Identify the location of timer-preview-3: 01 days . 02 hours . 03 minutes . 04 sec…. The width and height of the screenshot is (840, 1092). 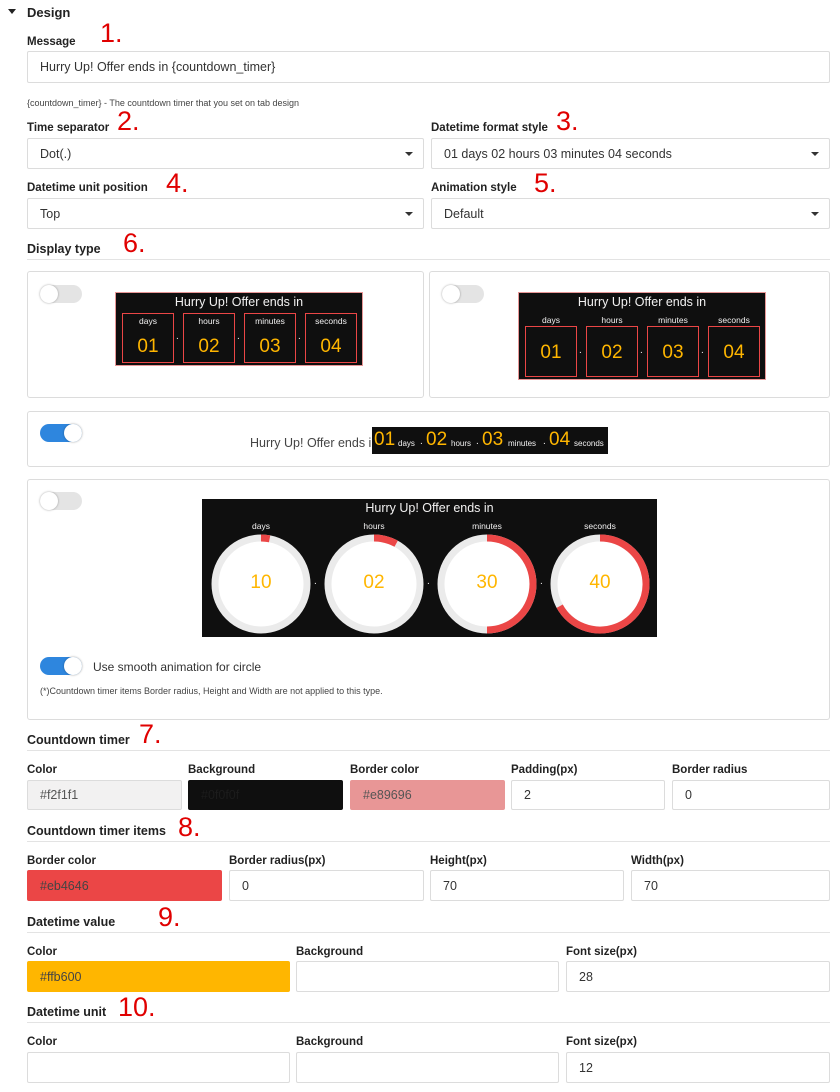
(490, 440).